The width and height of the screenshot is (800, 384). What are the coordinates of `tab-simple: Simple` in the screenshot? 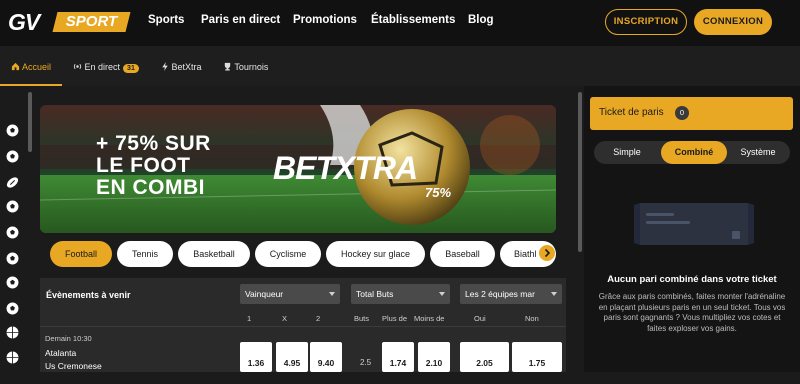 It's located at (627, 152).